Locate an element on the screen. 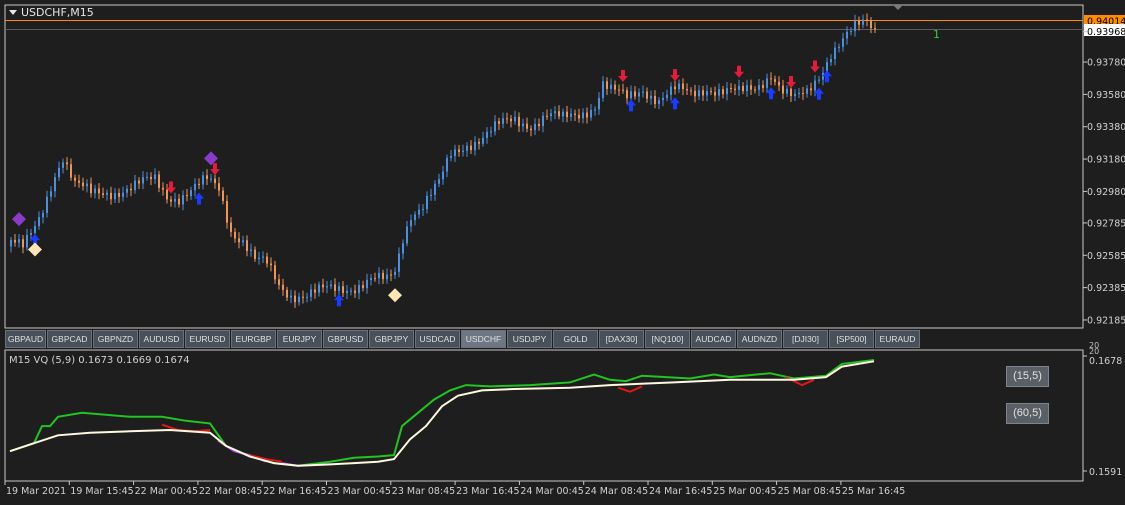 This screenshot has width=1125, height=505. symbol-button-sp500: [SP500] is located at coordinates (851, 339).